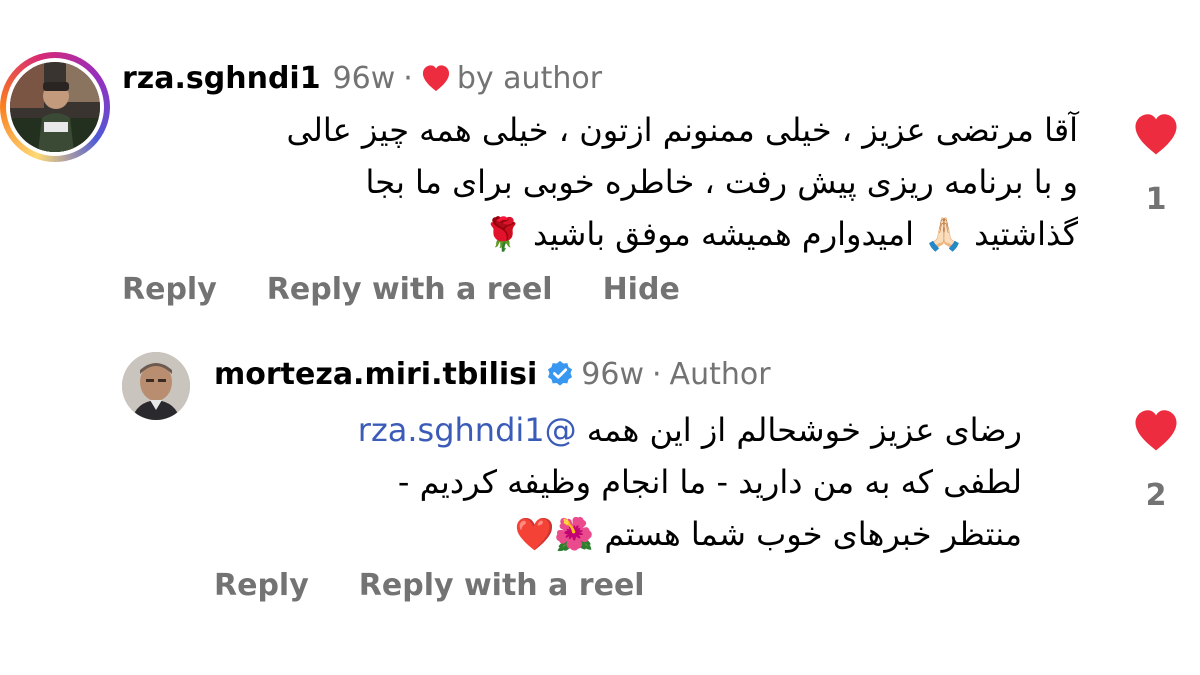 This screenshot has width=1200, height=675. Describe the element at coordinates (560, 374) in the screenshot. I see `verified-badge-icon` at that location.